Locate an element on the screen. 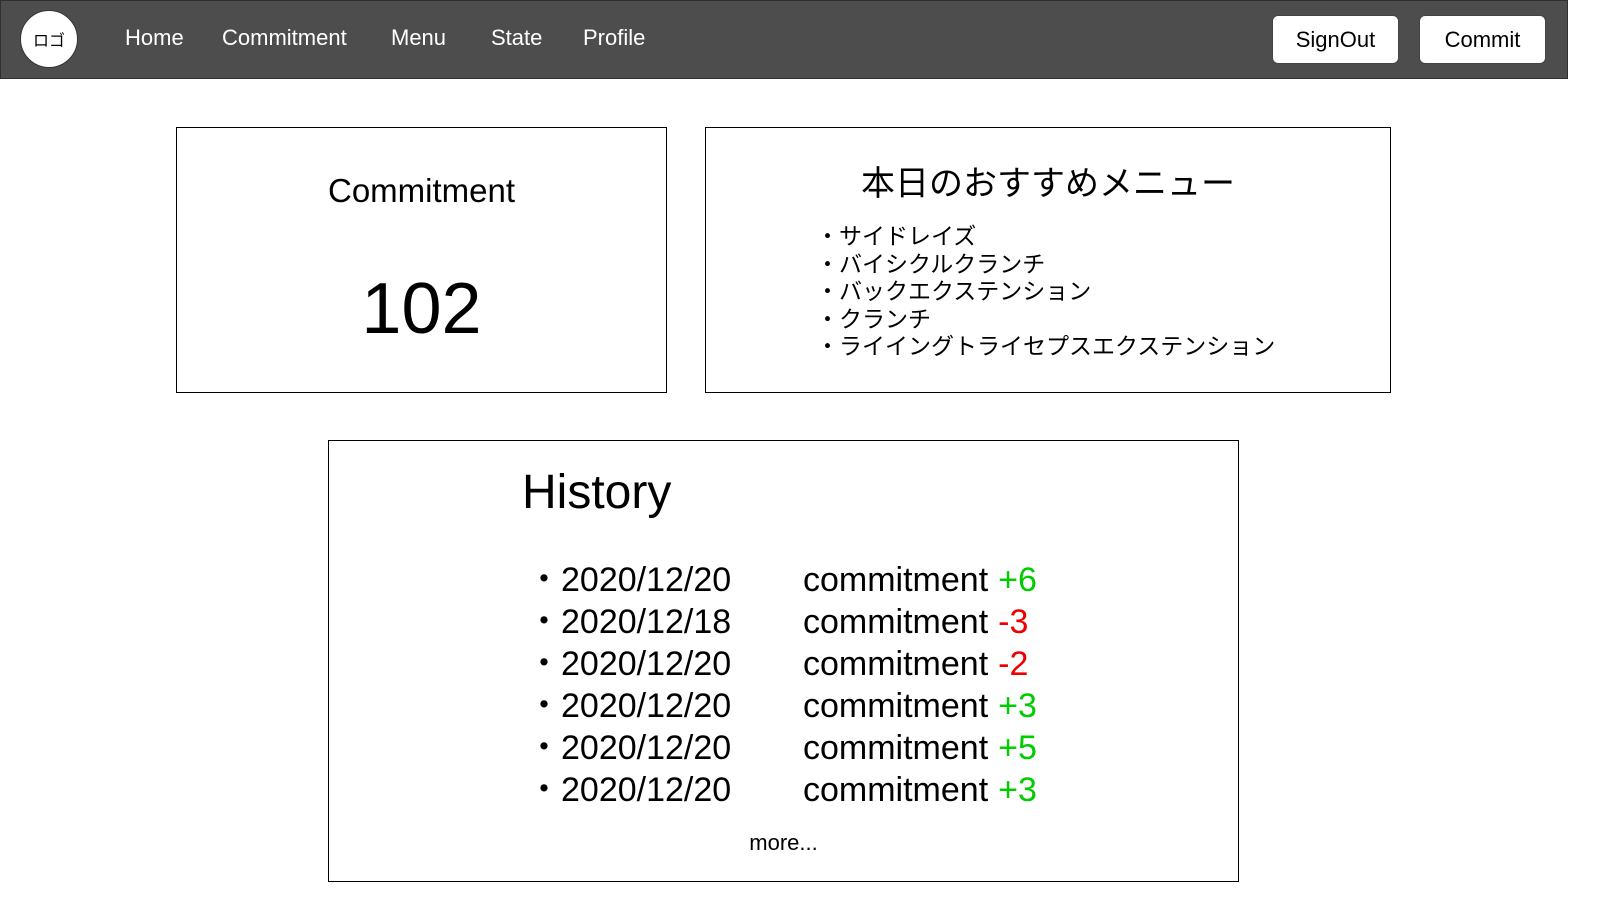 The width and height of the screenshot is (1602, 902). history-title: History is located at coordinates (597, 492).